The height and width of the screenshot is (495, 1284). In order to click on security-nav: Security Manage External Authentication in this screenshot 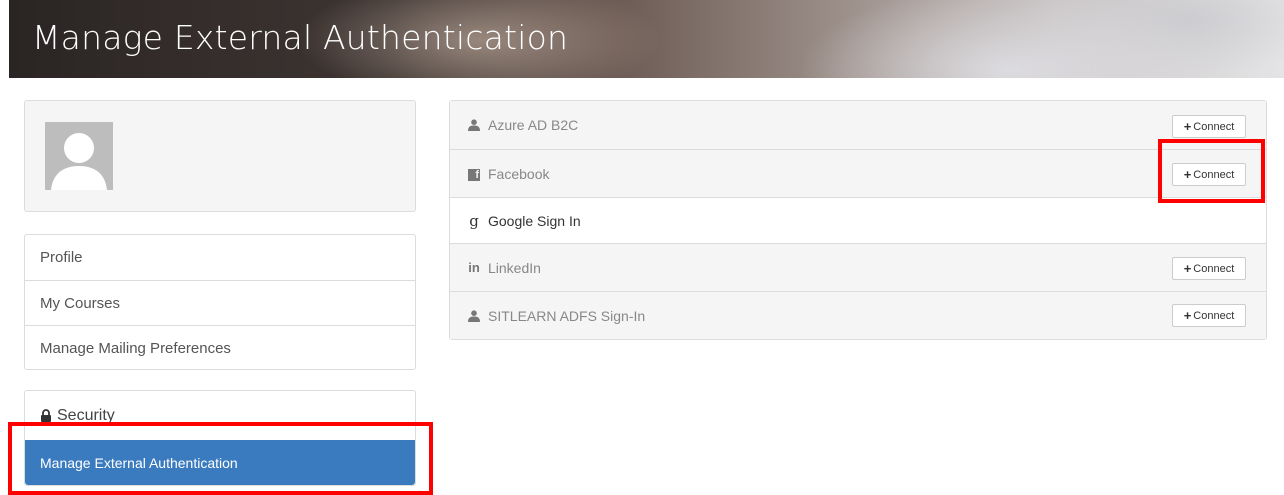, I will do `click(220, 438)`.